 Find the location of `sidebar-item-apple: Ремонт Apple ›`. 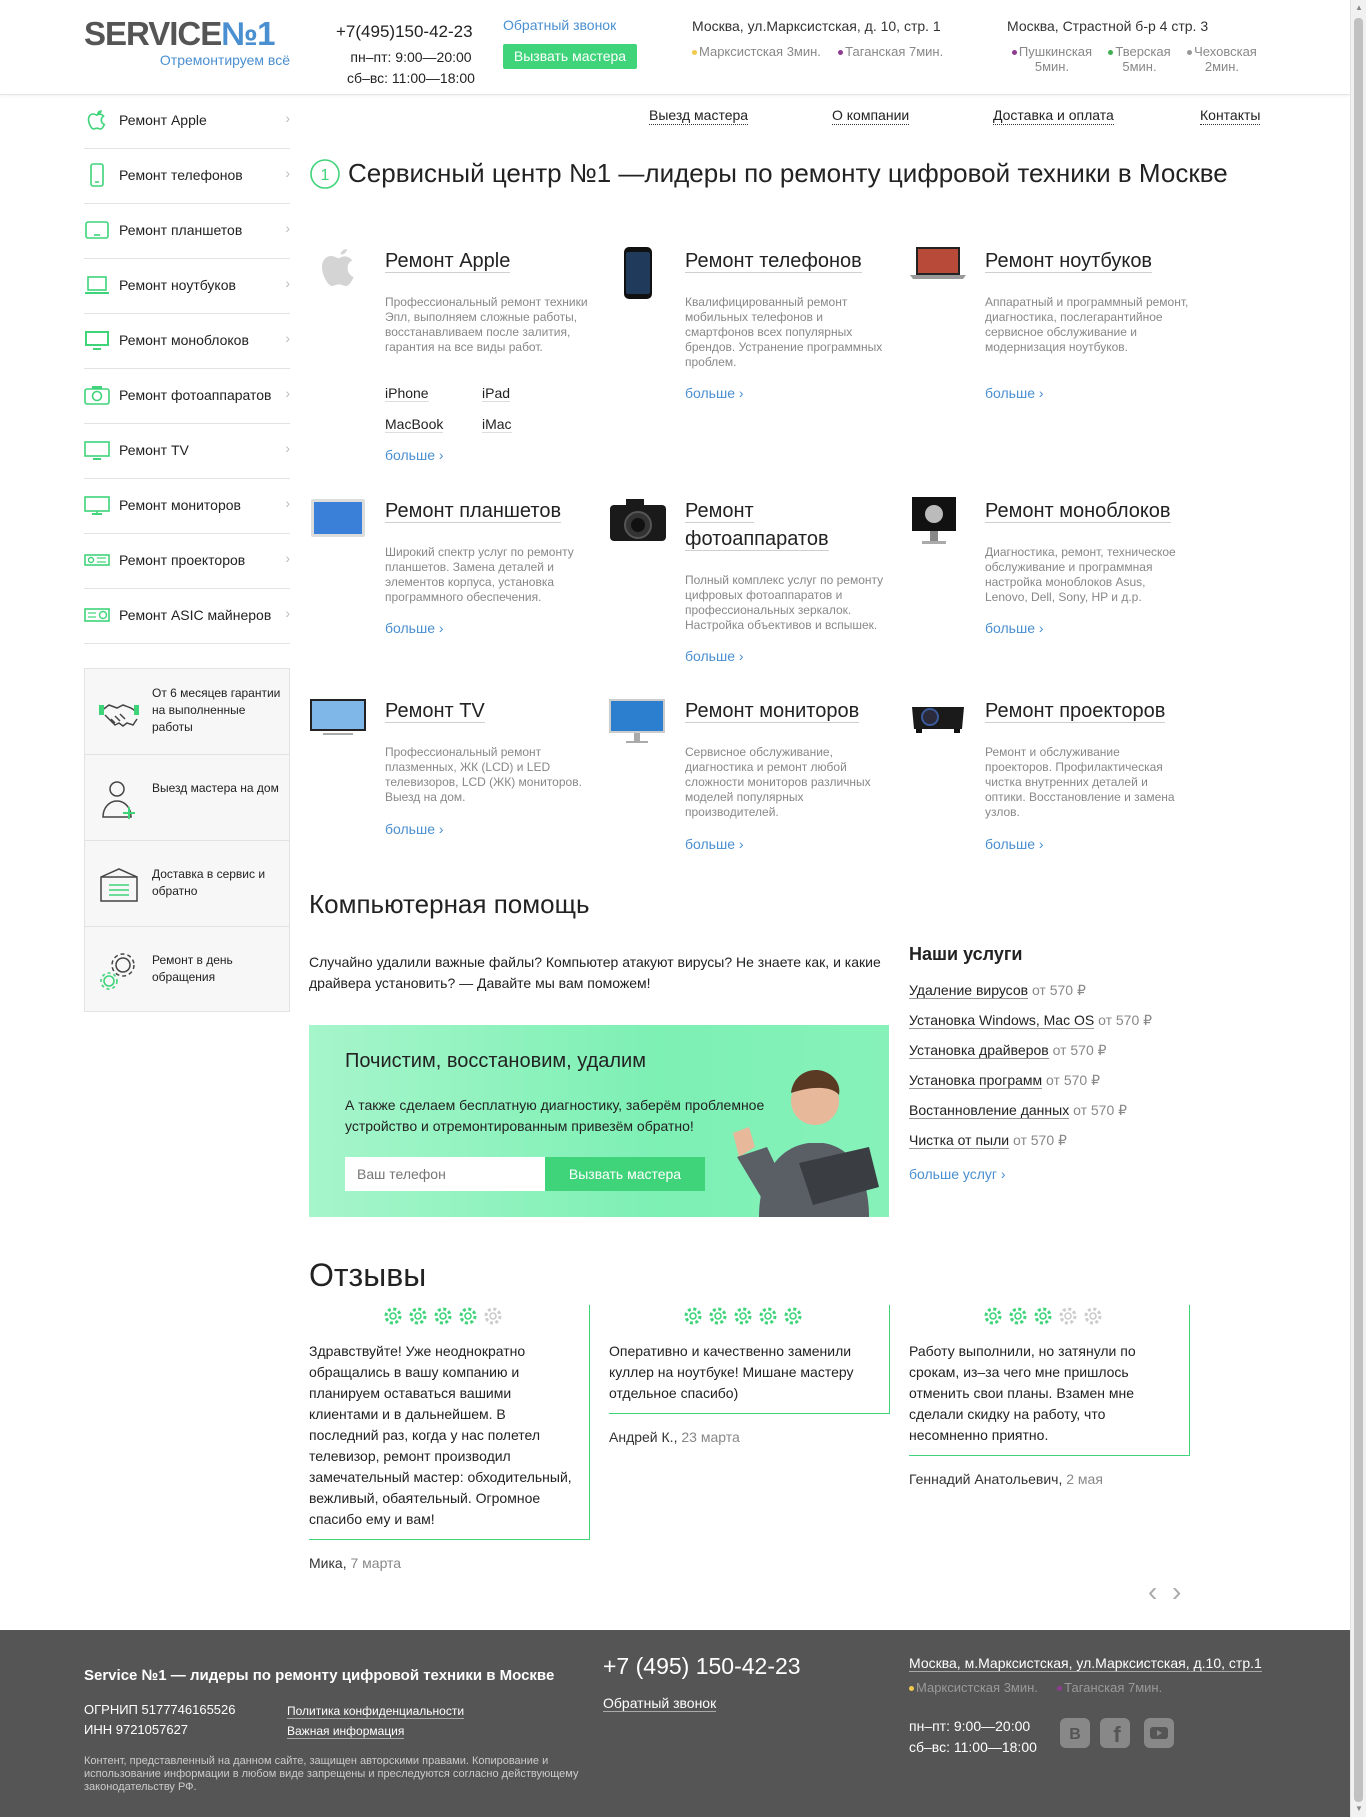

sidebar-item-apple: Ремонт Apple › is located at coordinates (187, 121).